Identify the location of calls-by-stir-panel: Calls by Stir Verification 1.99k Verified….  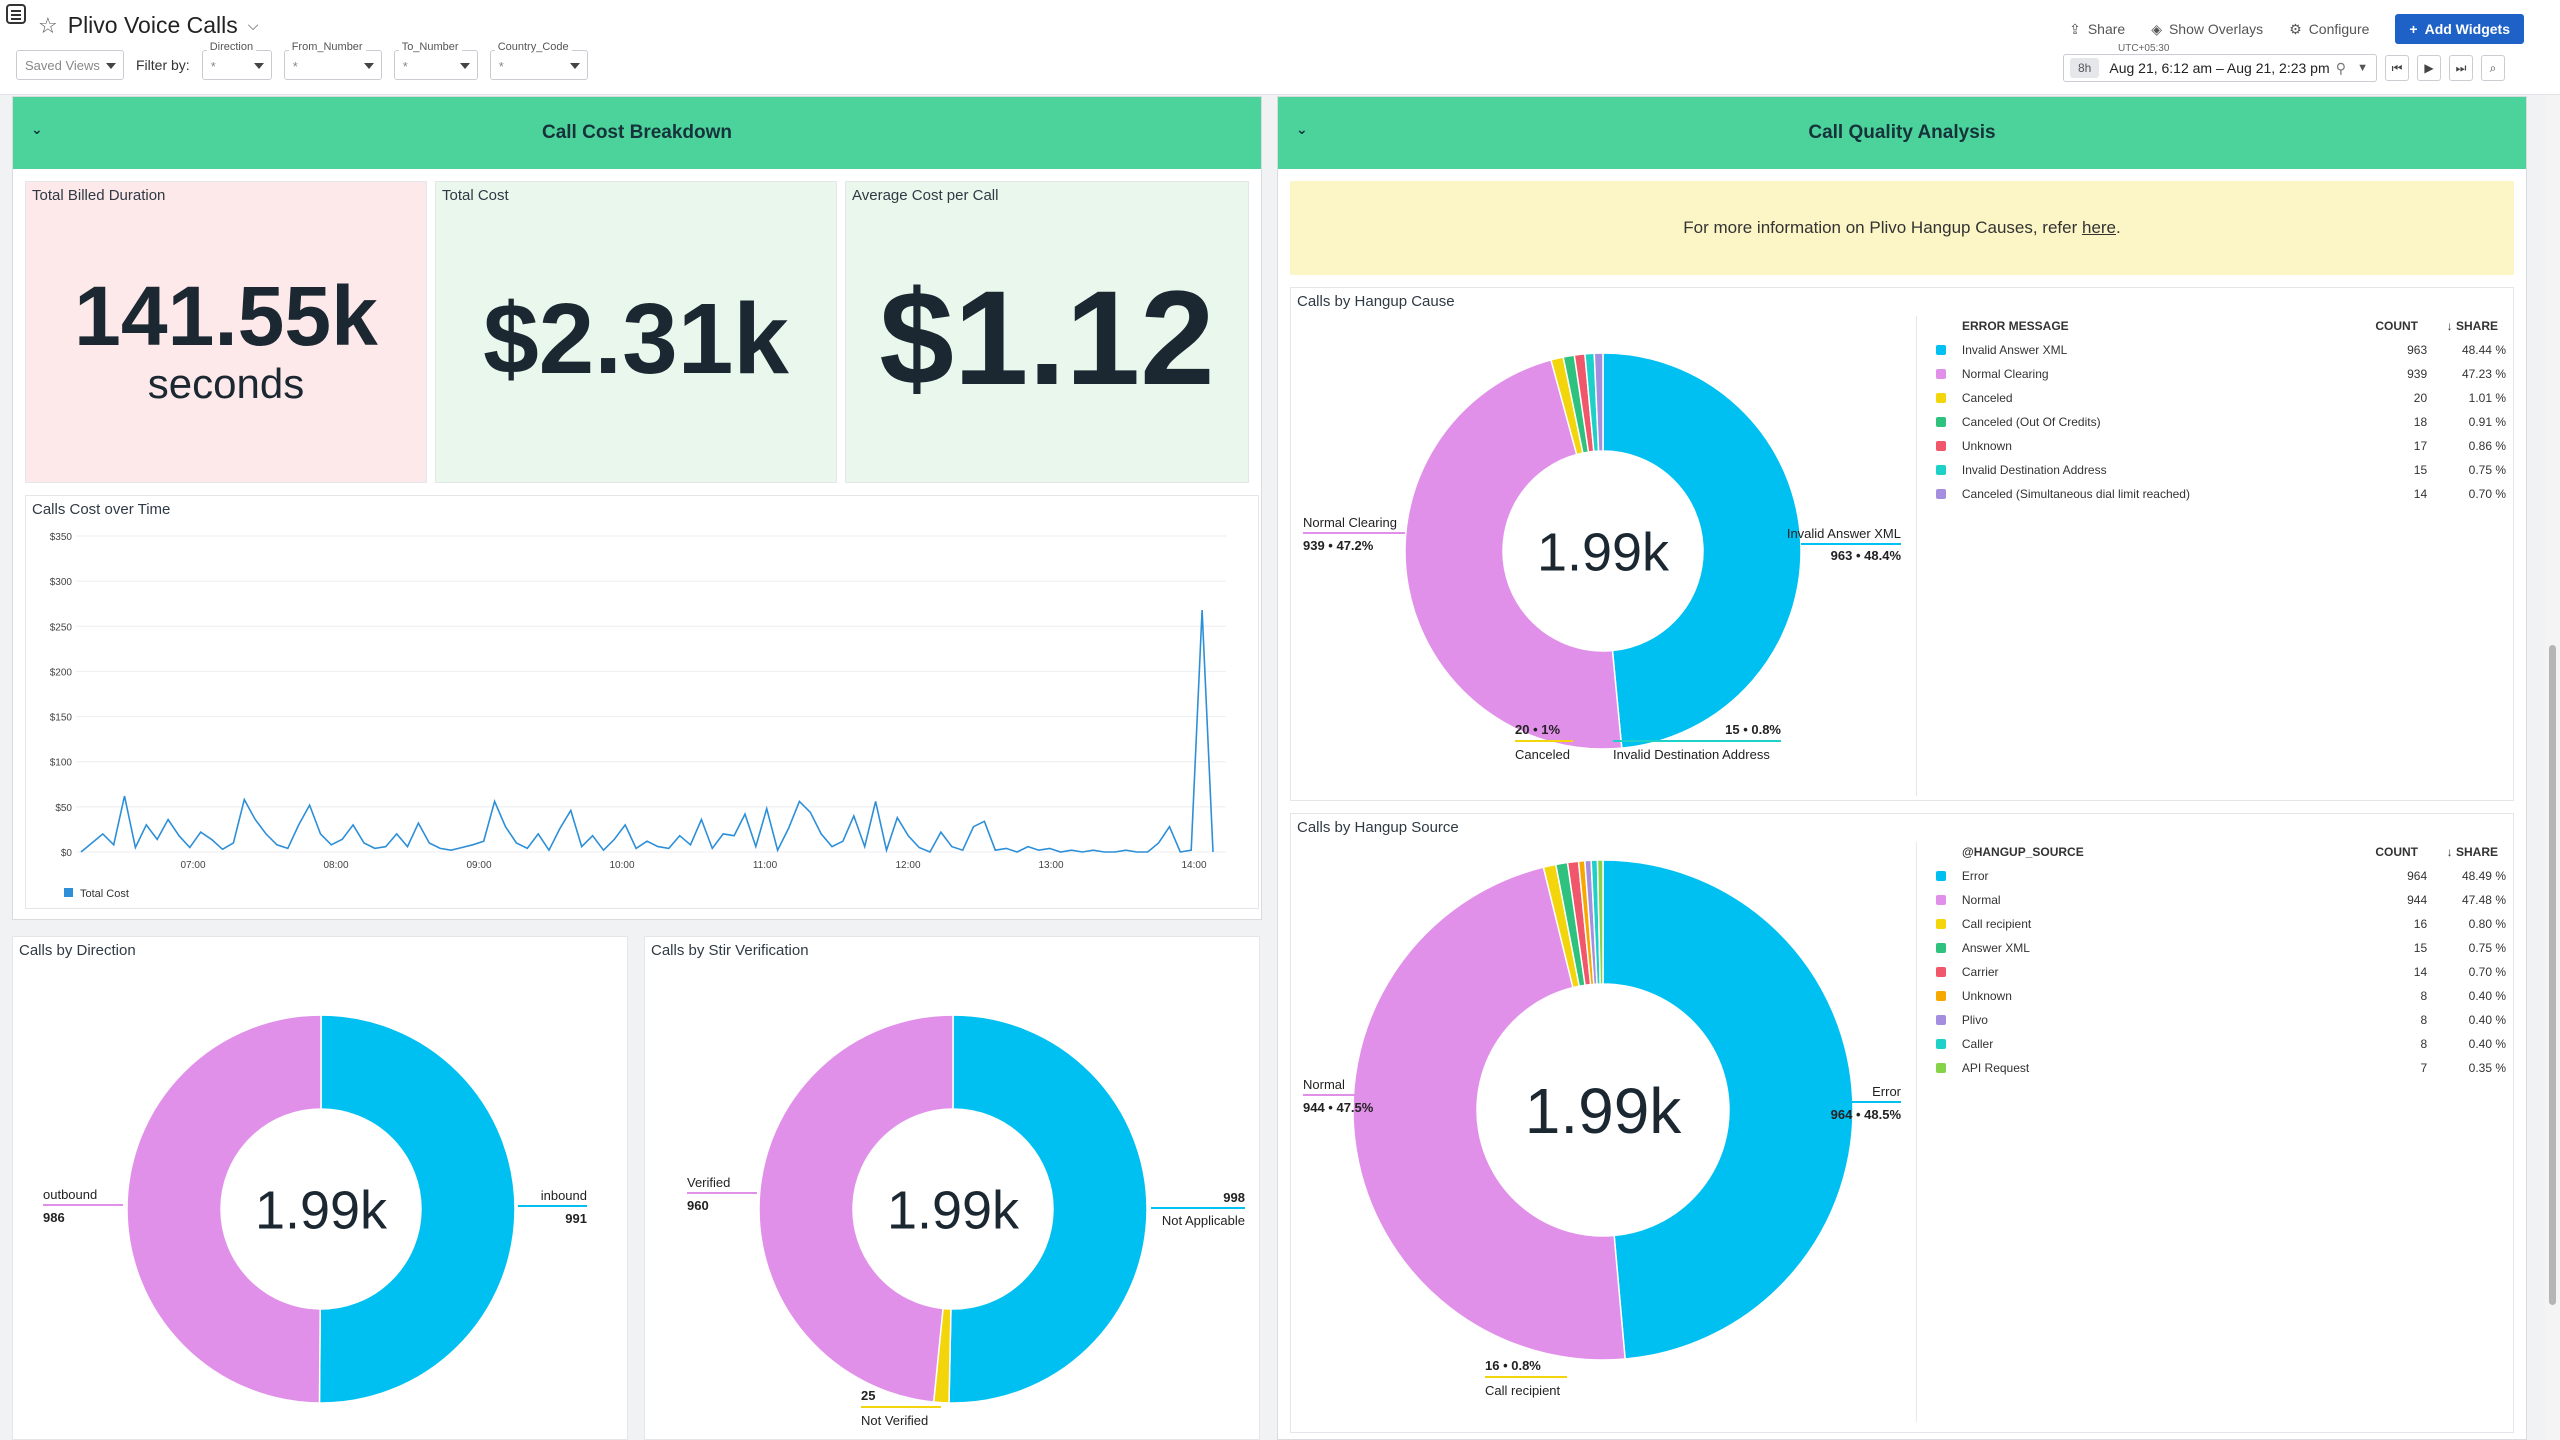
(952, 1188).